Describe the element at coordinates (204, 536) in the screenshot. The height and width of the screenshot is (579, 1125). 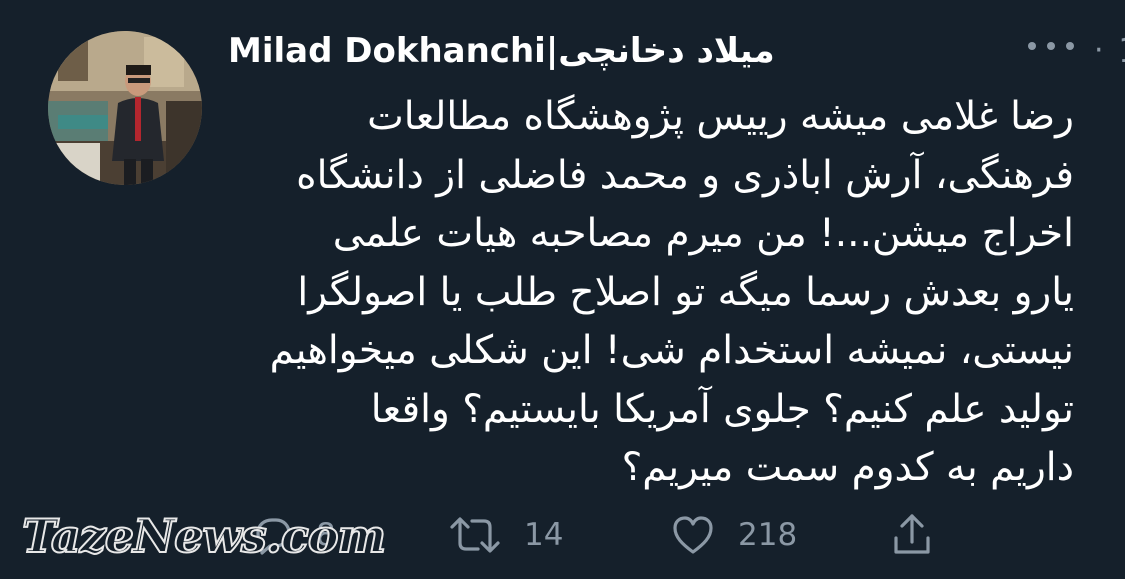
I see `watermark: TazeNews.com` at that location.